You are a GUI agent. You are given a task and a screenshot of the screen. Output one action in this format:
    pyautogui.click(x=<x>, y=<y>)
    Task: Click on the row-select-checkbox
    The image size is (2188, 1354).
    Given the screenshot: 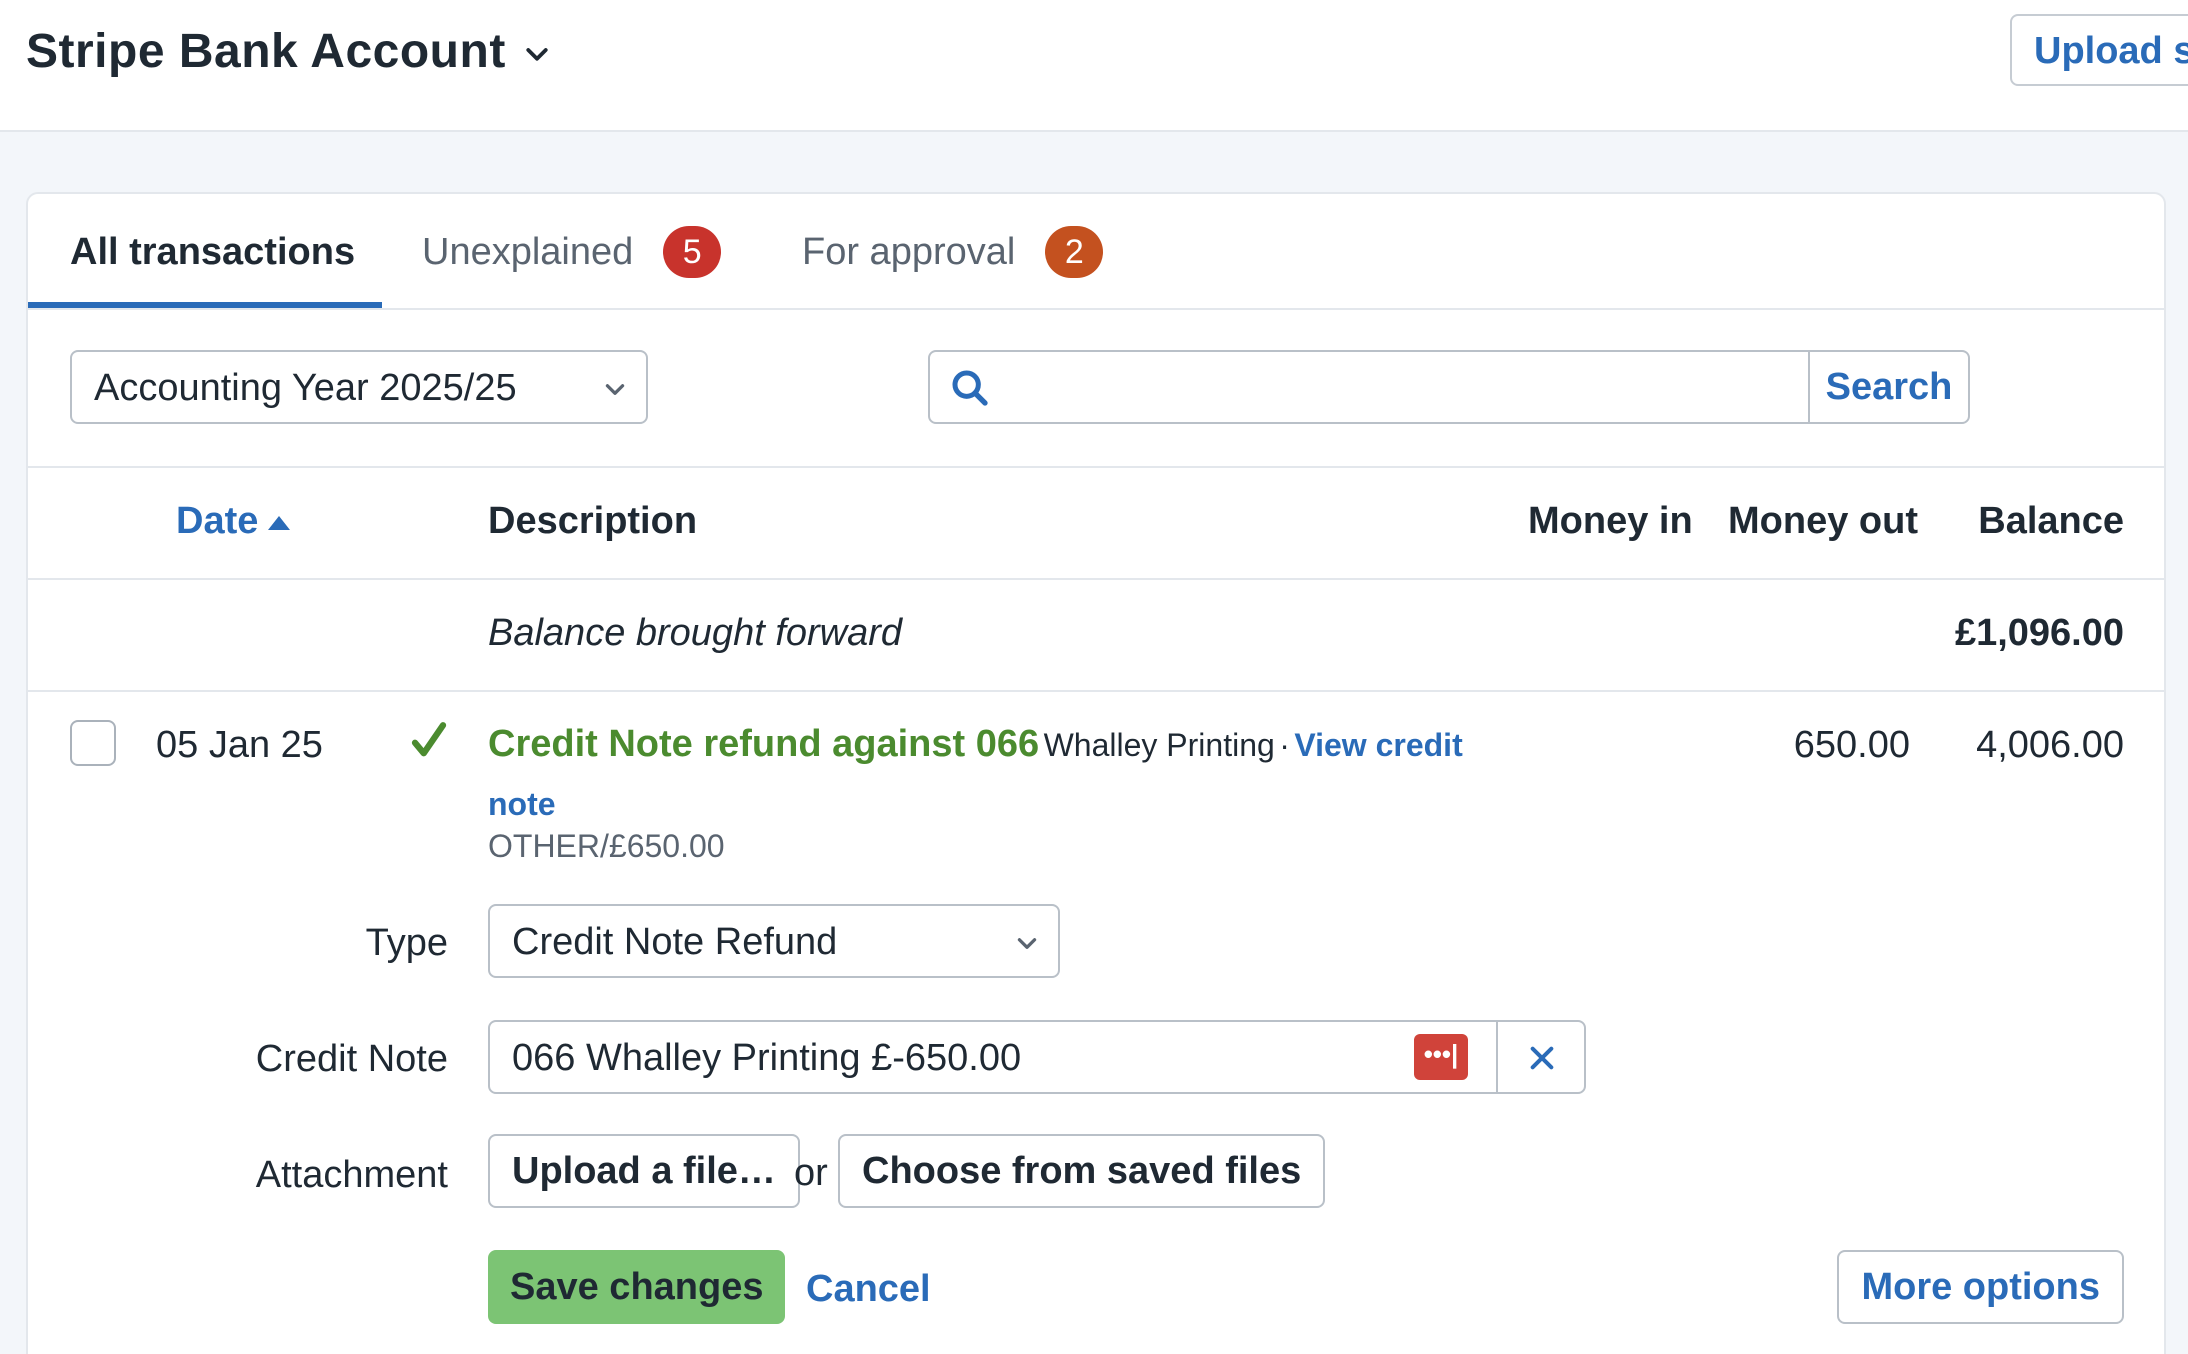 What is the action you would take?
    pyautogui.click(x=93, y=743)
    